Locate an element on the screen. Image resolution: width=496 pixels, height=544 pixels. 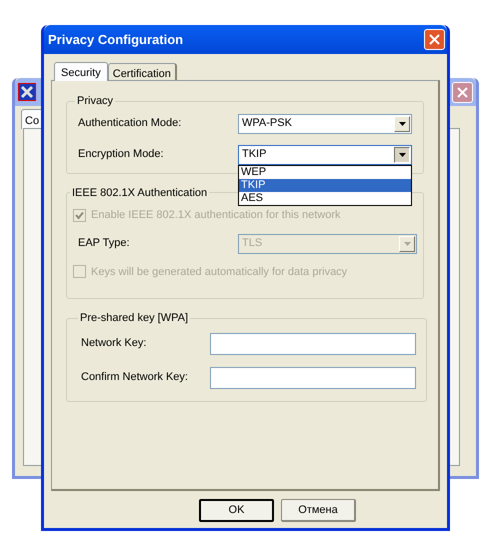
group-title: IEEE 802.1X Authentication is located at coordinates (139, 193).